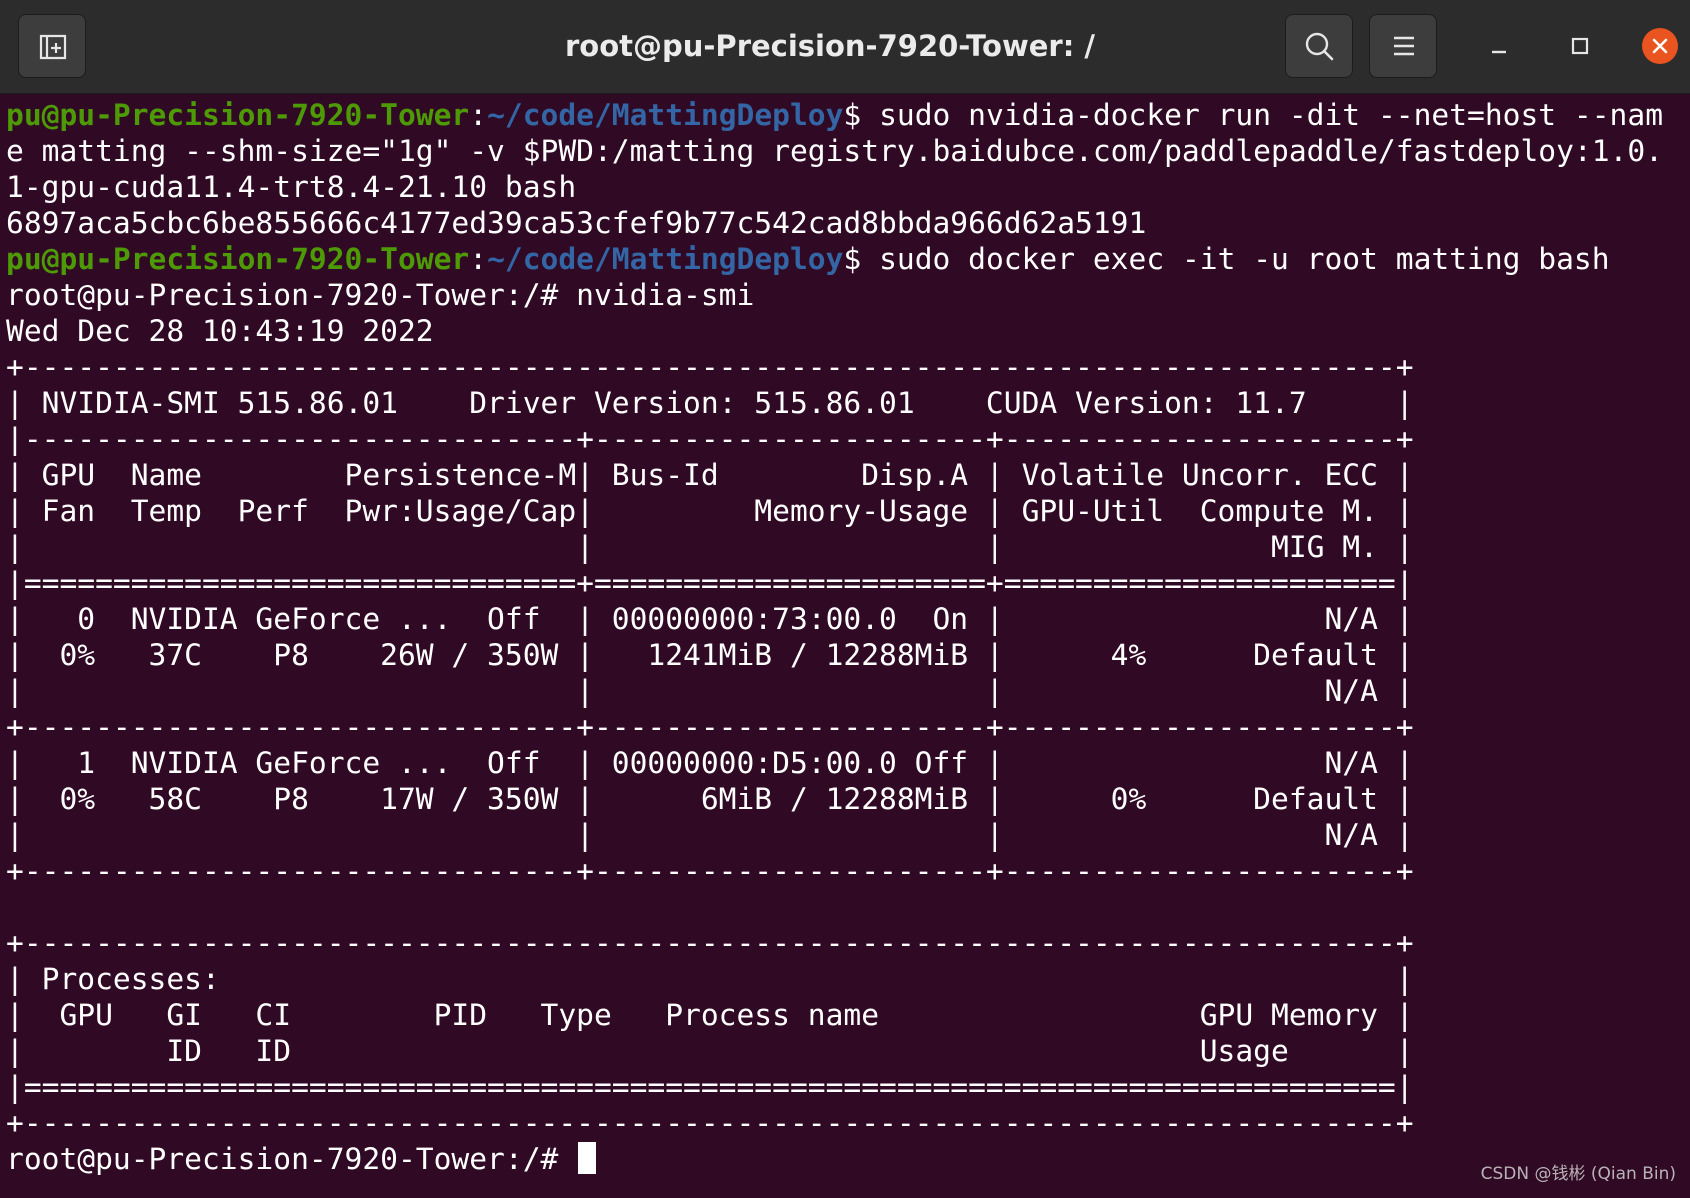 This screenshot has width=1690, height=1198. Describe the element at coordinates (829, 46) in the screenshot. I see `window-title: root@pu-Precision-7920-Tower: /` at that location.